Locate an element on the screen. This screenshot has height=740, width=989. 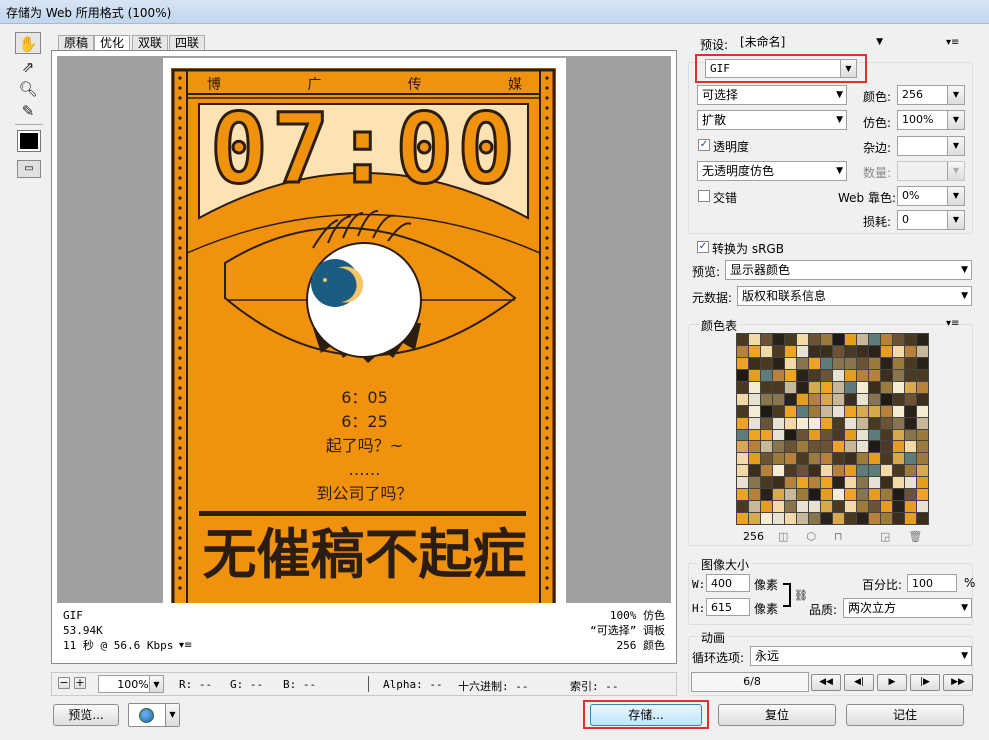
convert-srgb-checkbox: ✓ is located at coordinates (703, 247).